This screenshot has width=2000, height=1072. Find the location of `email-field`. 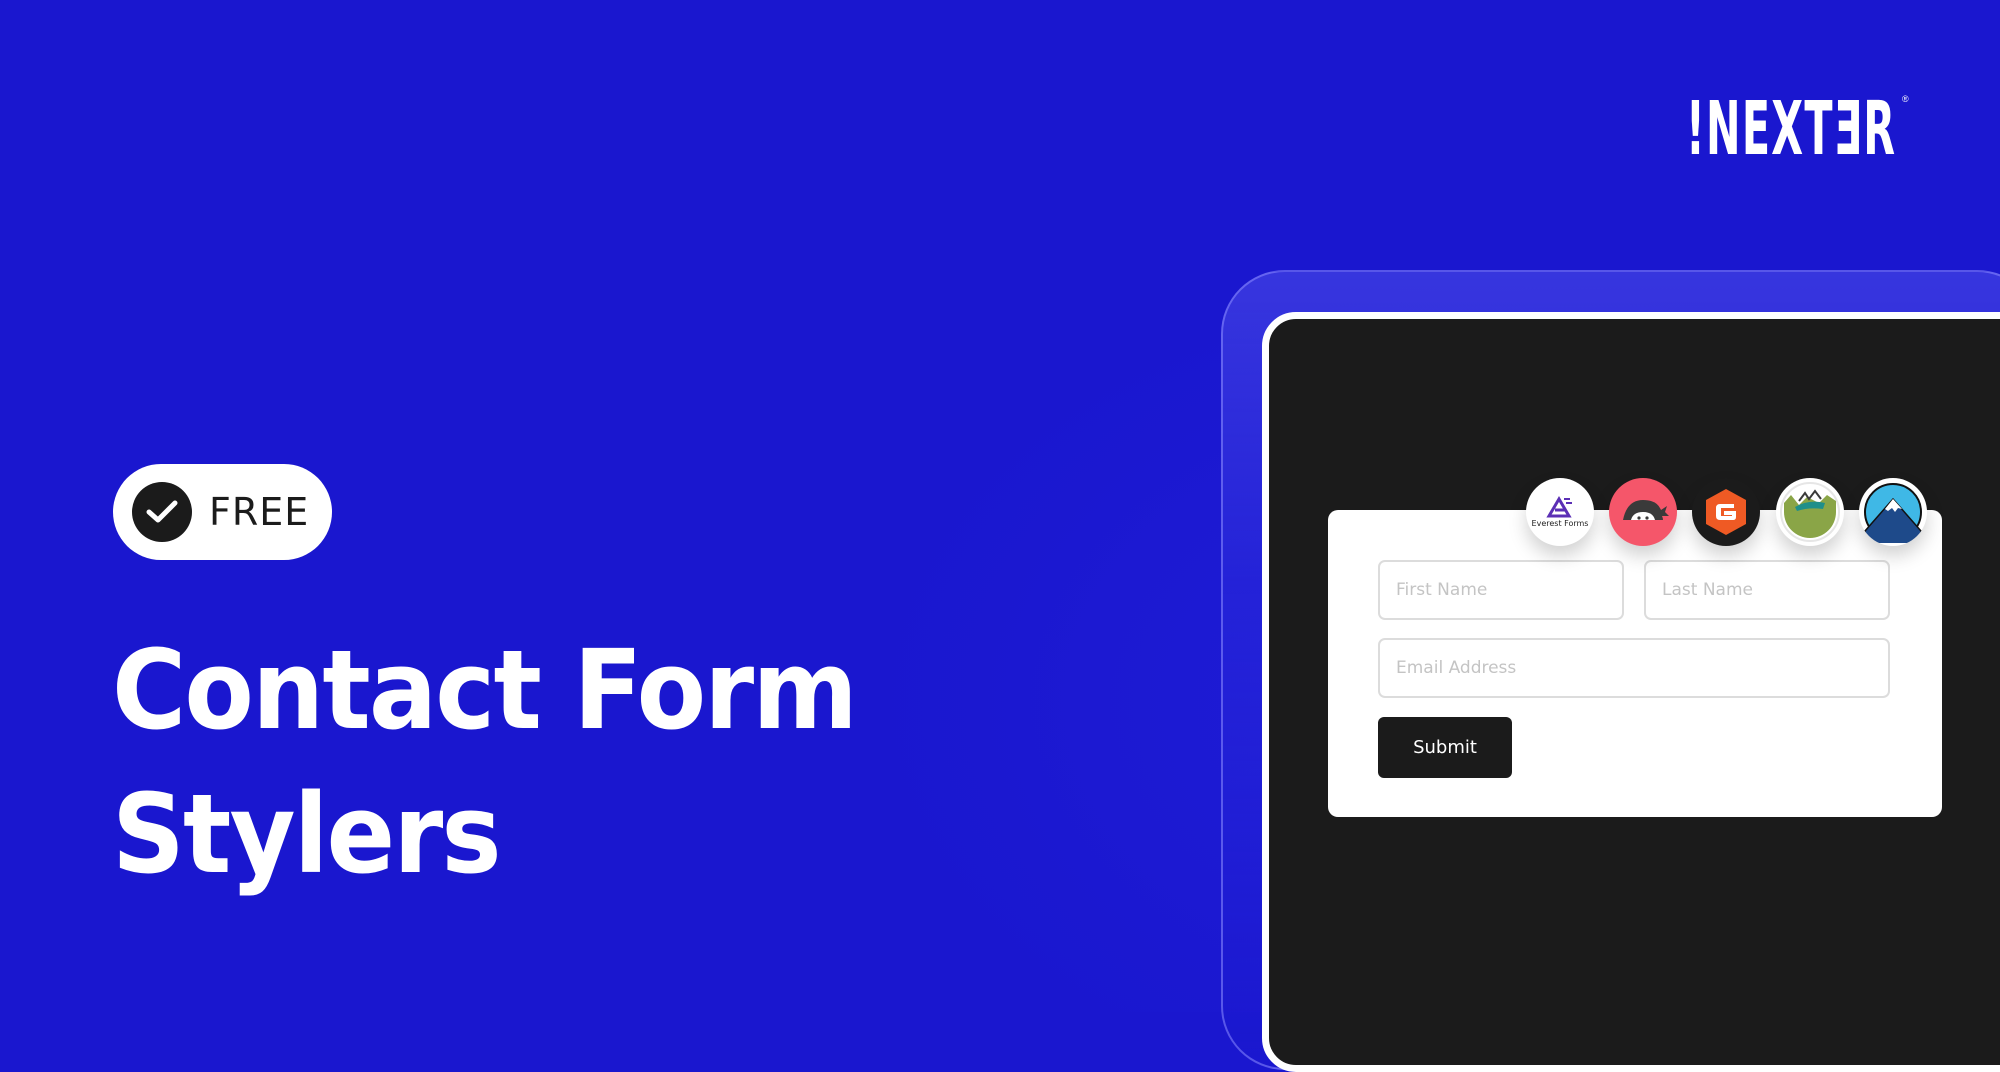

email-field is located at coordinates (1634, 668).